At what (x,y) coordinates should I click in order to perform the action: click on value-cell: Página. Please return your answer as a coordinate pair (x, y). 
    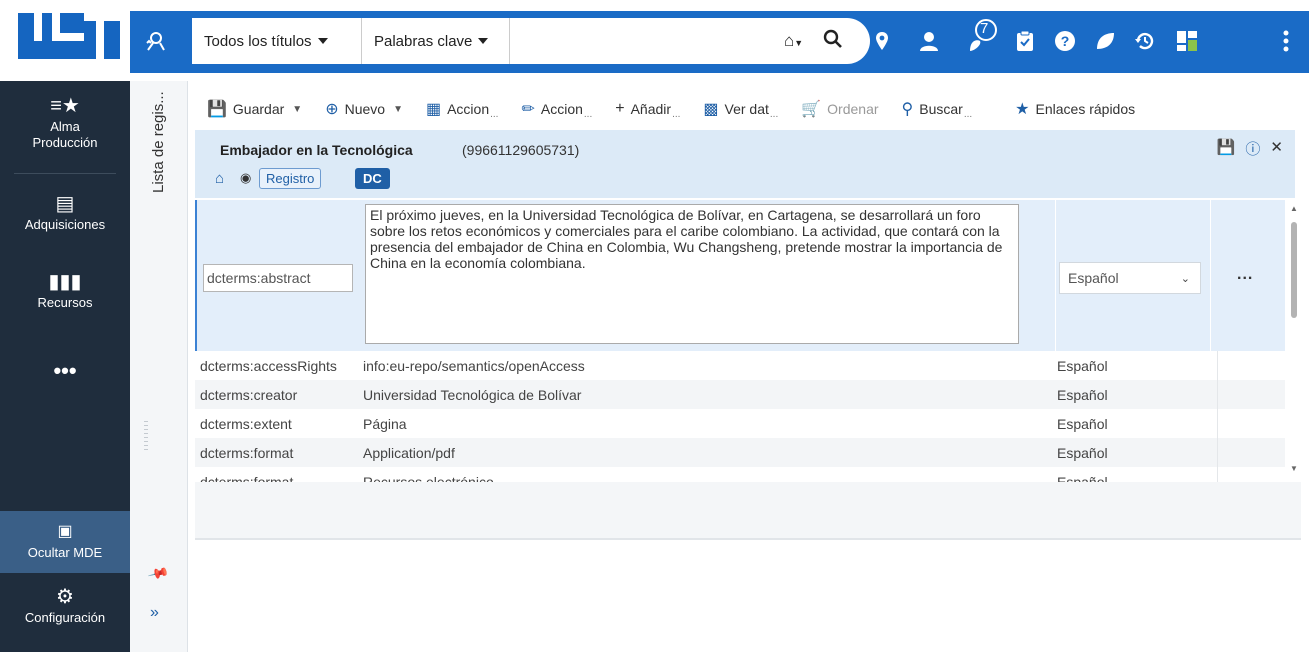
    Looking at the image, I should click on (385, 423).